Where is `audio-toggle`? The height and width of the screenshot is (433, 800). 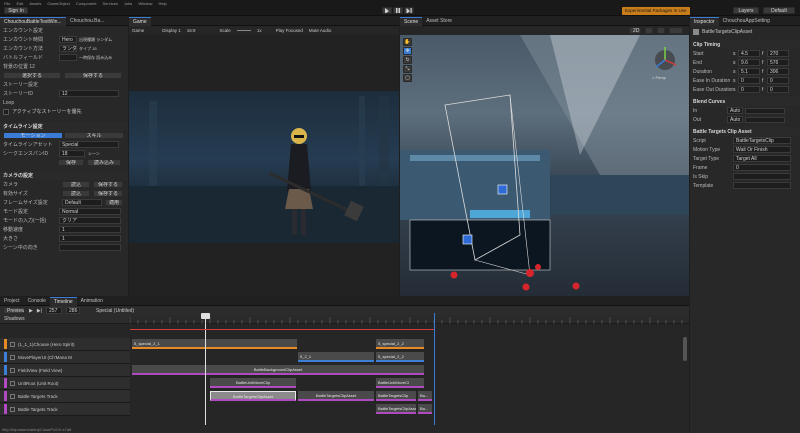 audio-toggle is located at coordinates (661, 30).